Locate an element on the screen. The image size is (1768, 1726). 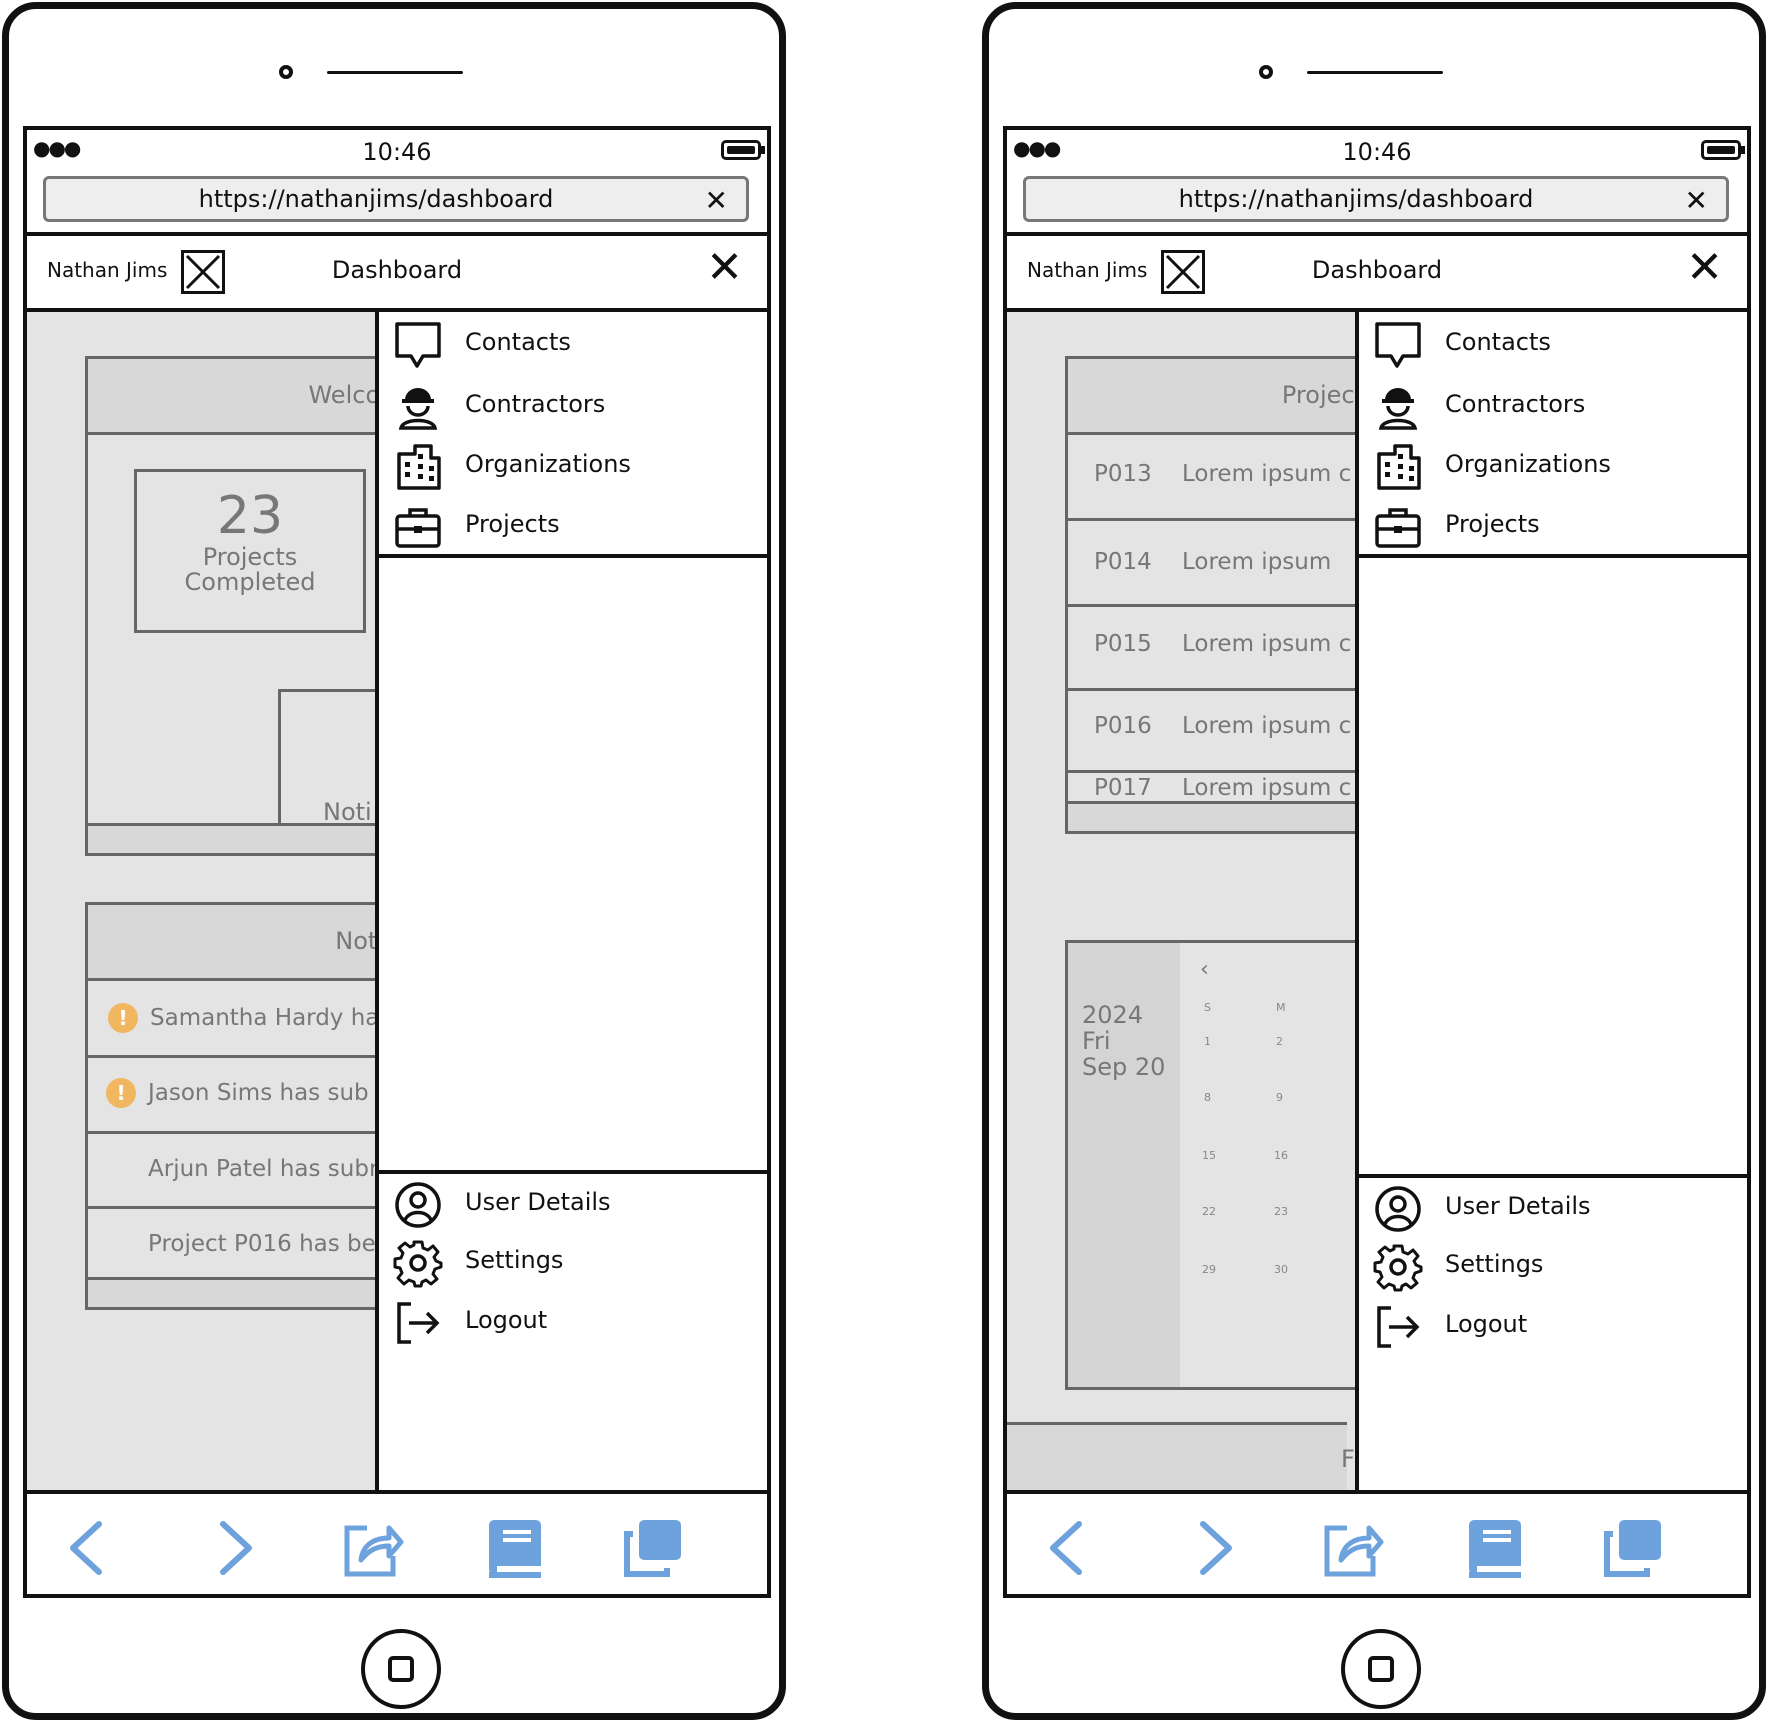
calendar-day-cell: 23 is located at coordinates (1281, 1211).